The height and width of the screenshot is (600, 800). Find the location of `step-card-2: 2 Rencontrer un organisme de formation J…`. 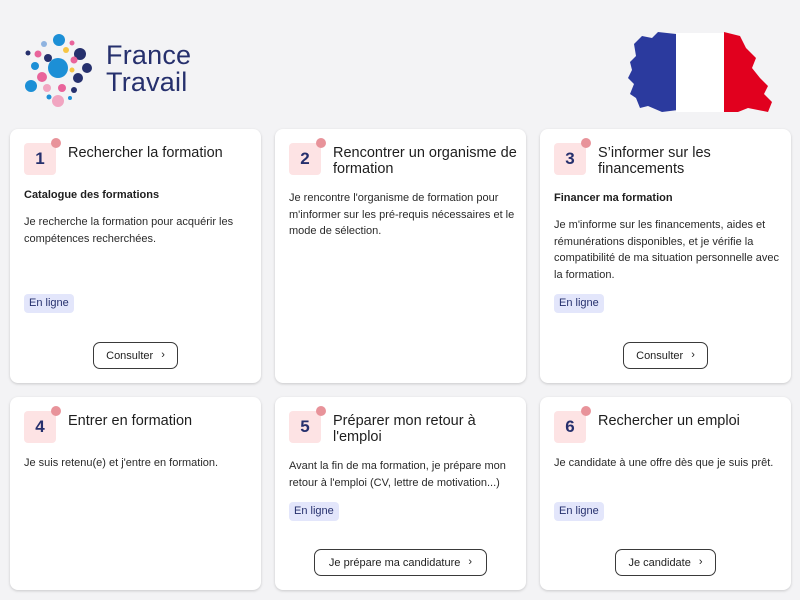

step-card-2: 2 Rencontrer un organisme de formation J… is located at coordinates (400, 256).